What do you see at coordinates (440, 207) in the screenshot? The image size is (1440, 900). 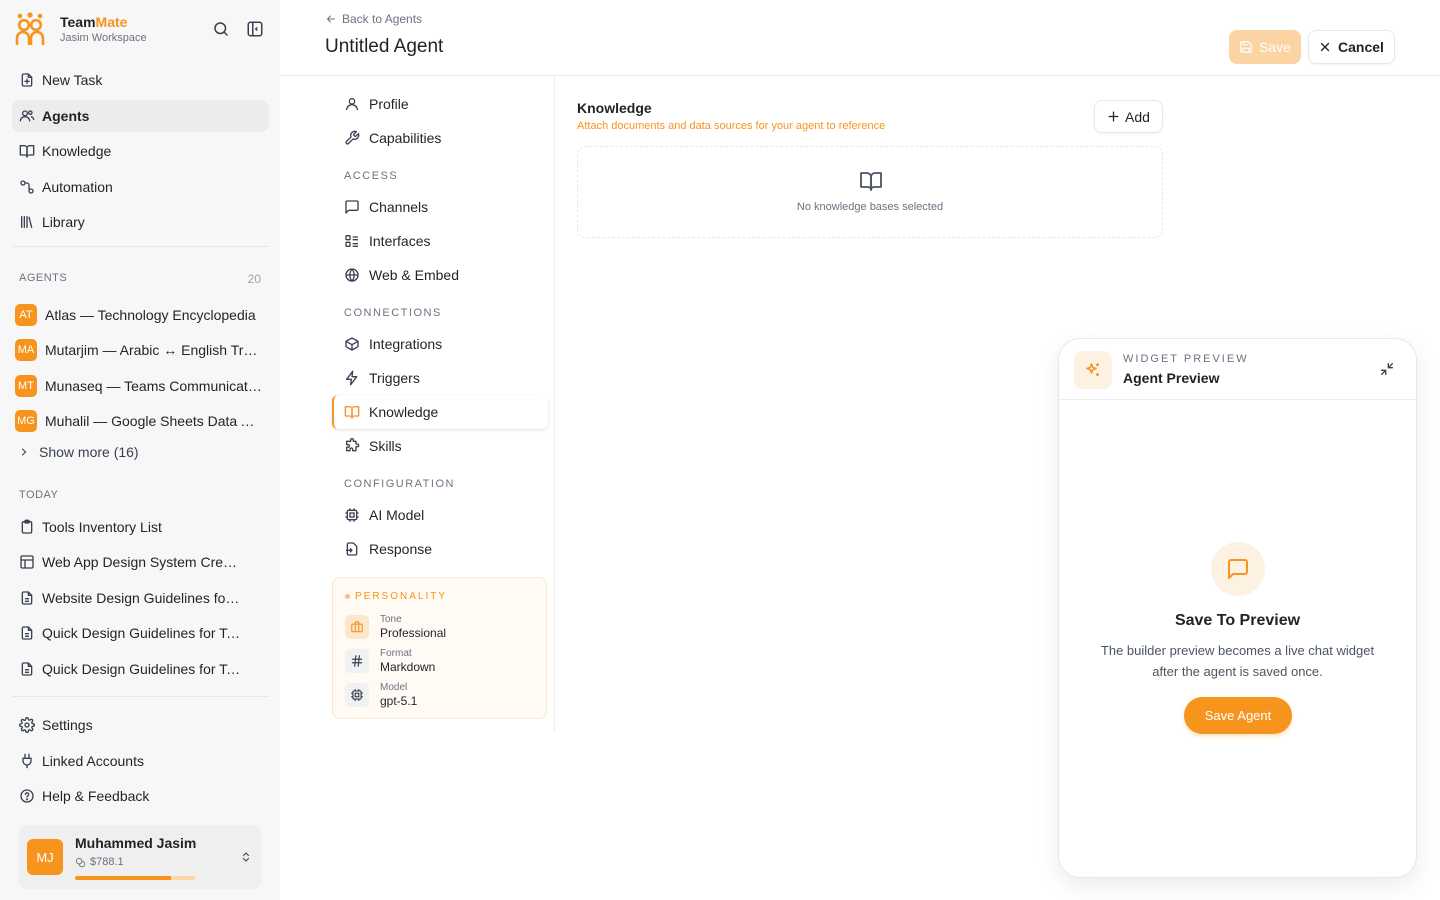 I see `settings-nav-channels: Channels` at bounding box center [440, 207].